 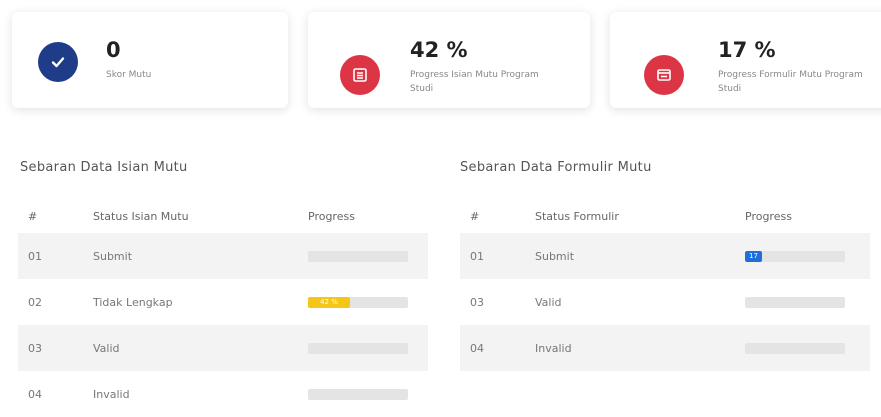 What do you see at coordinates (790, 82) in the screenshot?
I see `card-label: Progress Formulir Mutu Program Studi` at bounding box center [790, 82].